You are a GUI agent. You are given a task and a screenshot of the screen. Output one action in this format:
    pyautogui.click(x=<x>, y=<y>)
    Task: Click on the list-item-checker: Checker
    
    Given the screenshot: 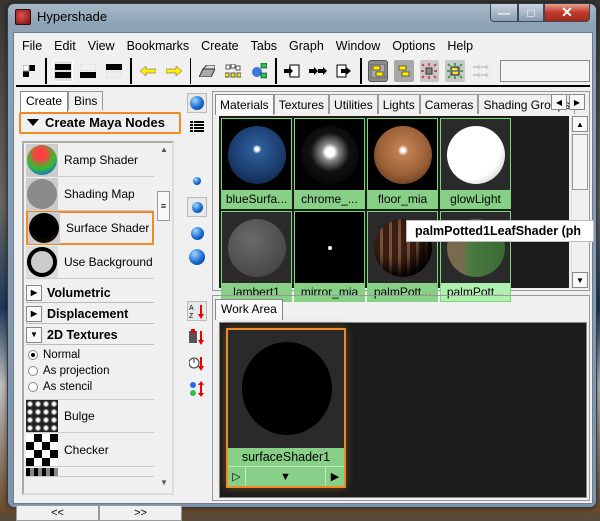 What is the action you would take?
    pyautogui.click(x=90, y=450)
    